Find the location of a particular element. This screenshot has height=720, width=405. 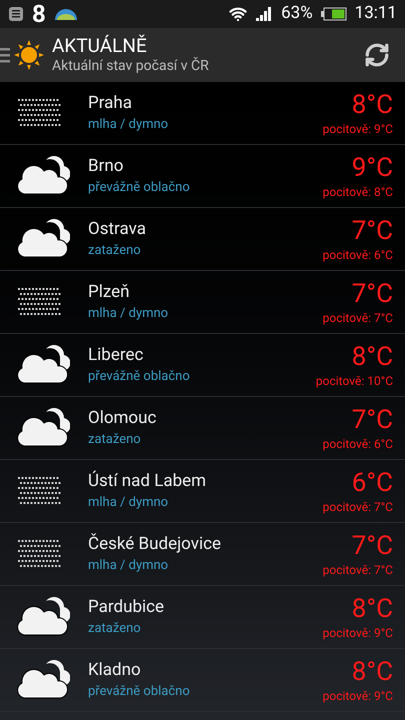

clock: 13:11 is located at coordinates (375, 14).